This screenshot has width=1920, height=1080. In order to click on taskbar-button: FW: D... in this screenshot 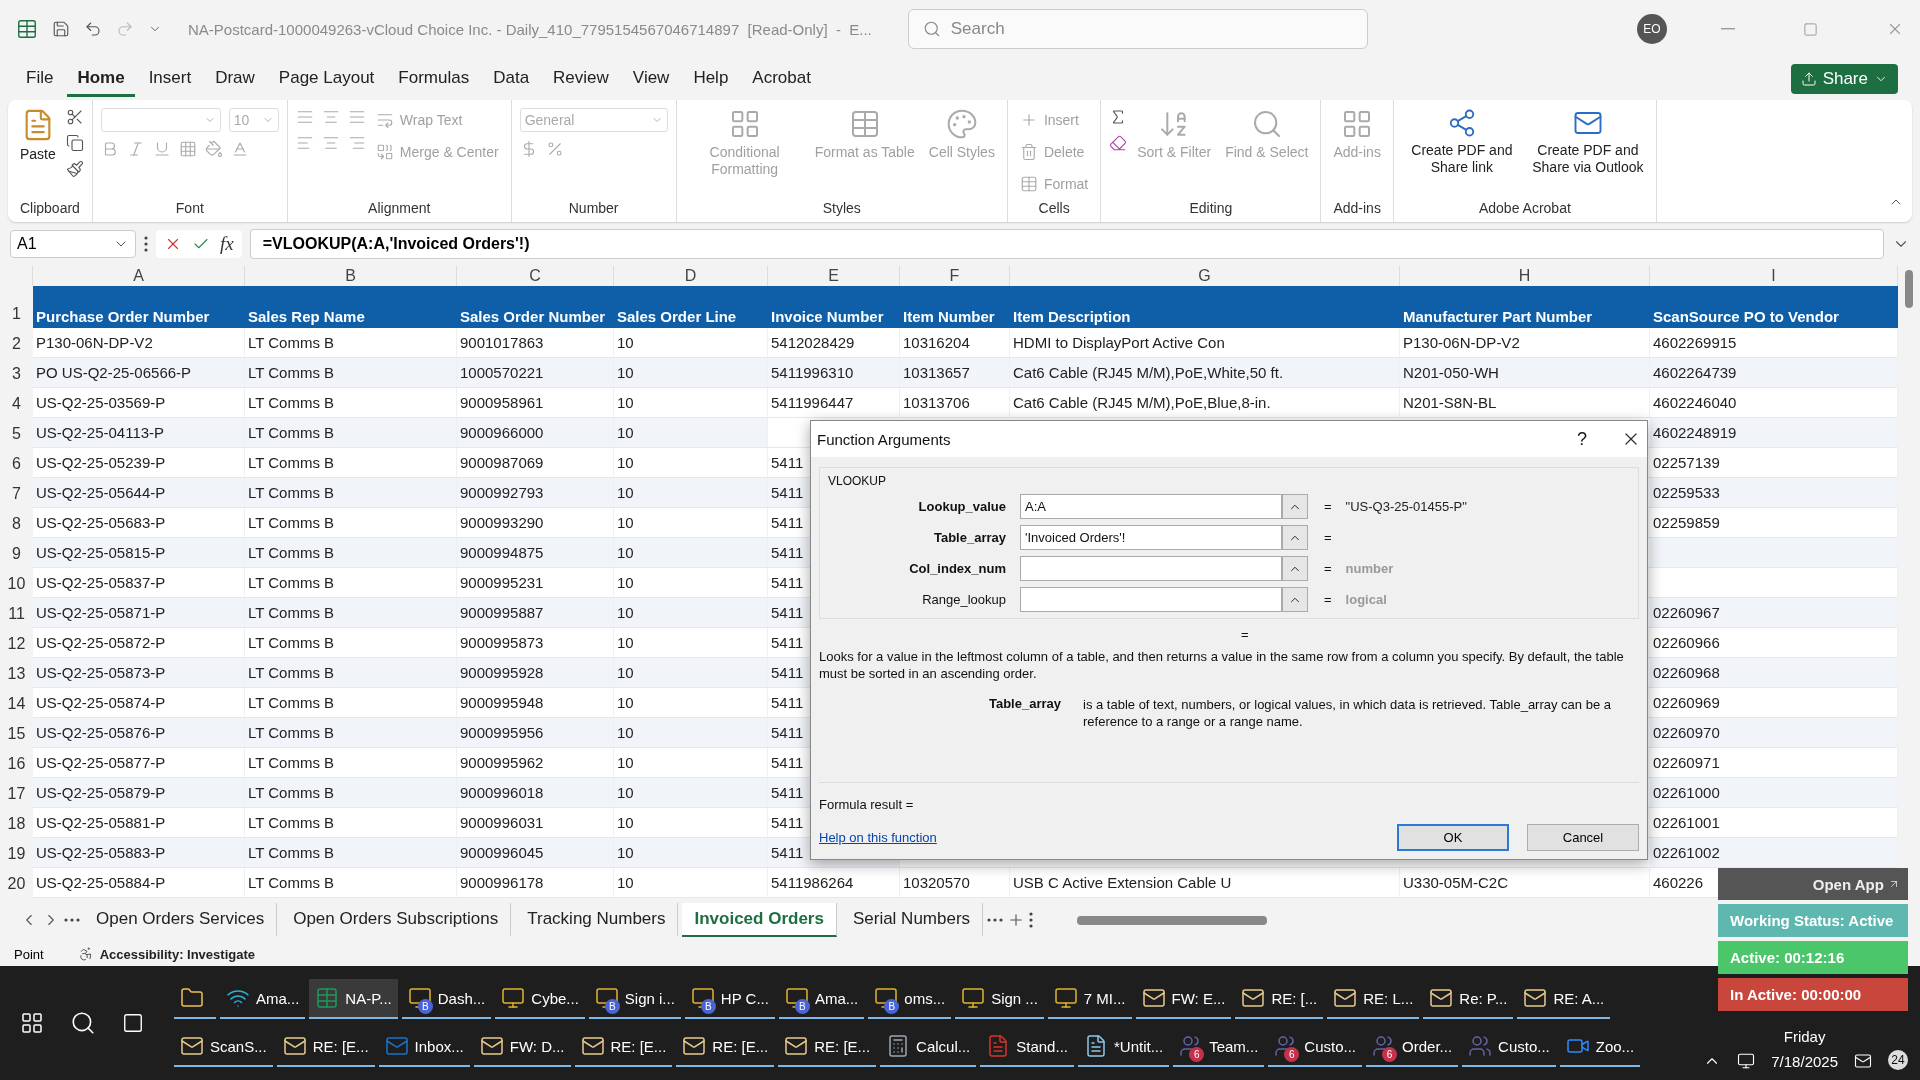, I will do `click(522, 1047)`.